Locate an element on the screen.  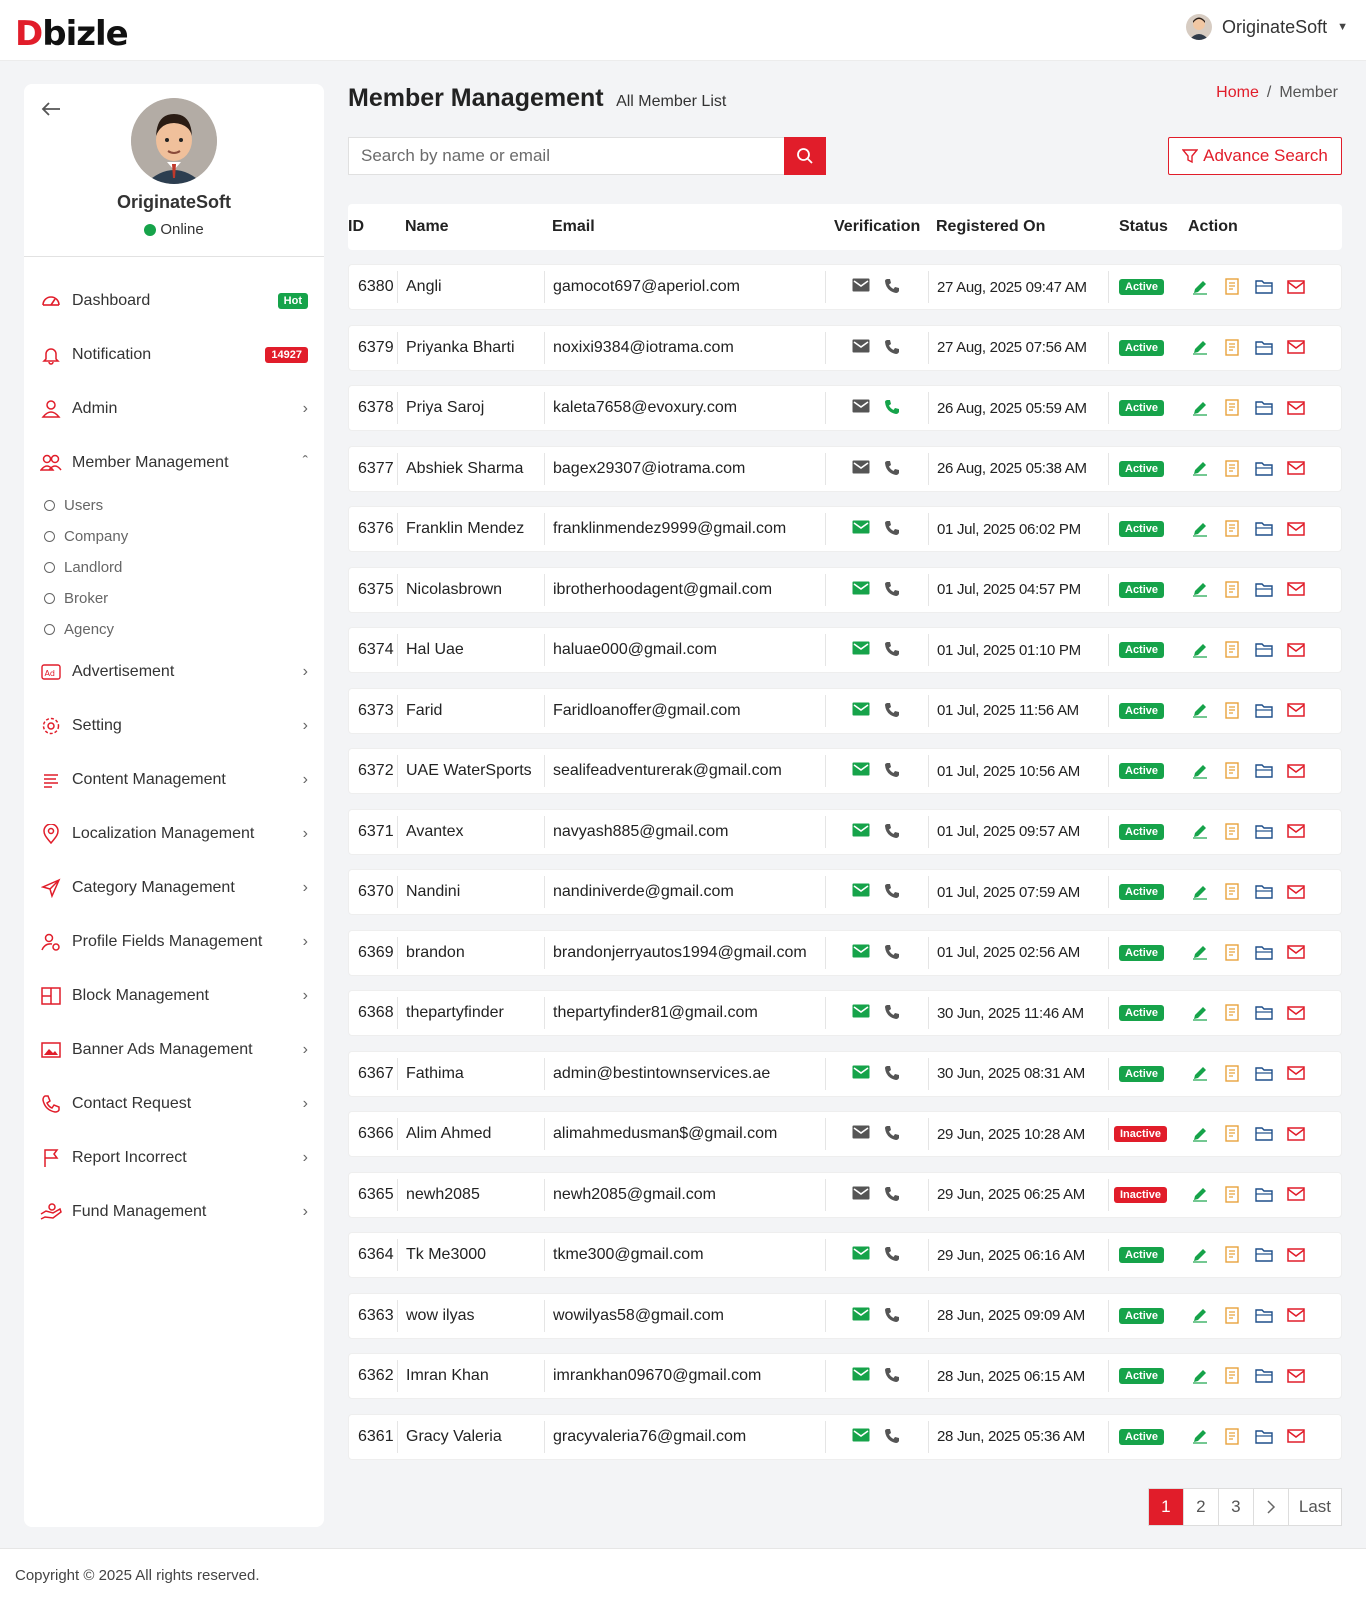
sidebar-item-profile-fields-management: Profile Fields Management › is located at coordinates (174, 942).